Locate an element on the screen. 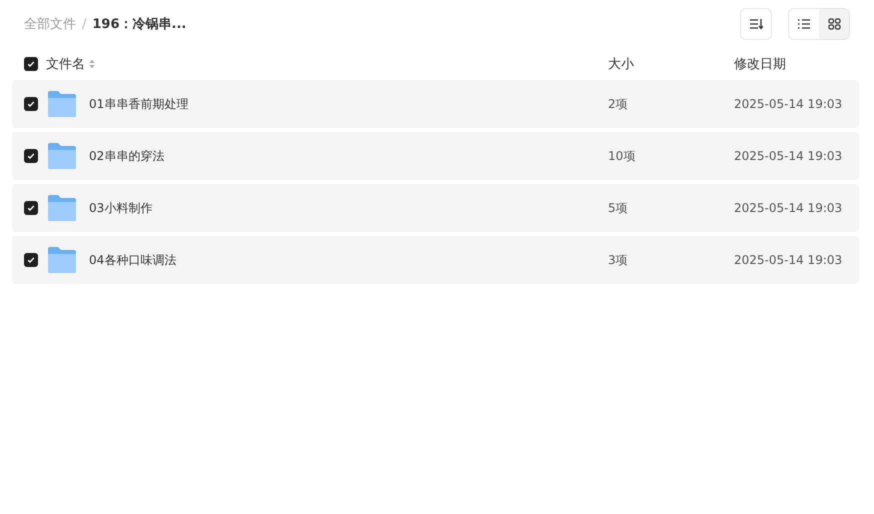  sort-icon is located at coordinates (756, 24).